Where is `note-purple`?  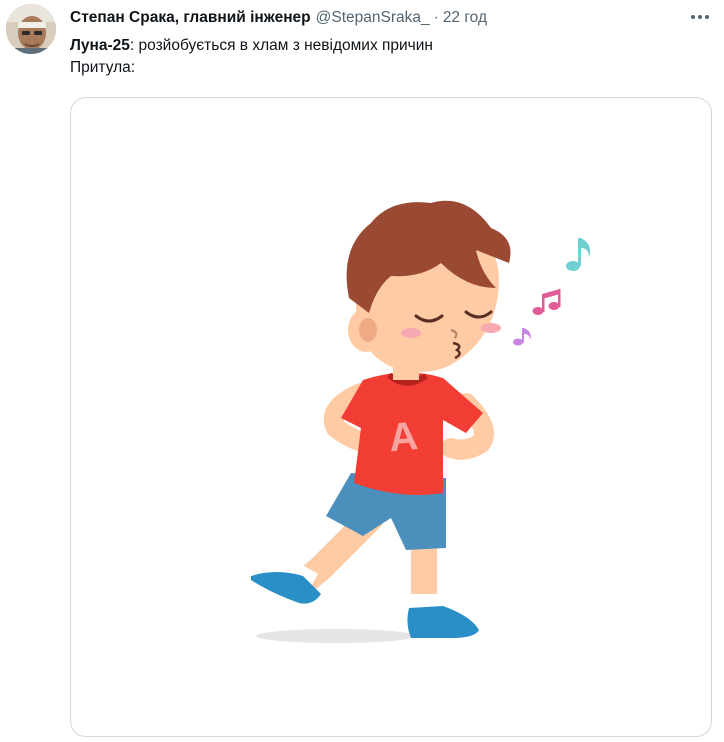 note-purple is located at coordinates (522, 337).